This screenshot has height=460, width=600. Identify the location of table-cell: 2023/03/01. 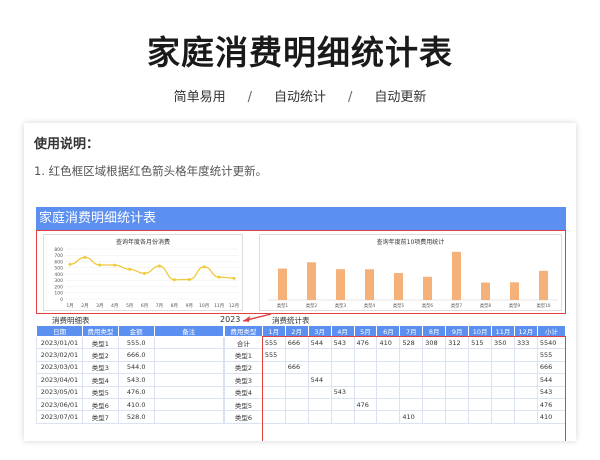
(59, 367).